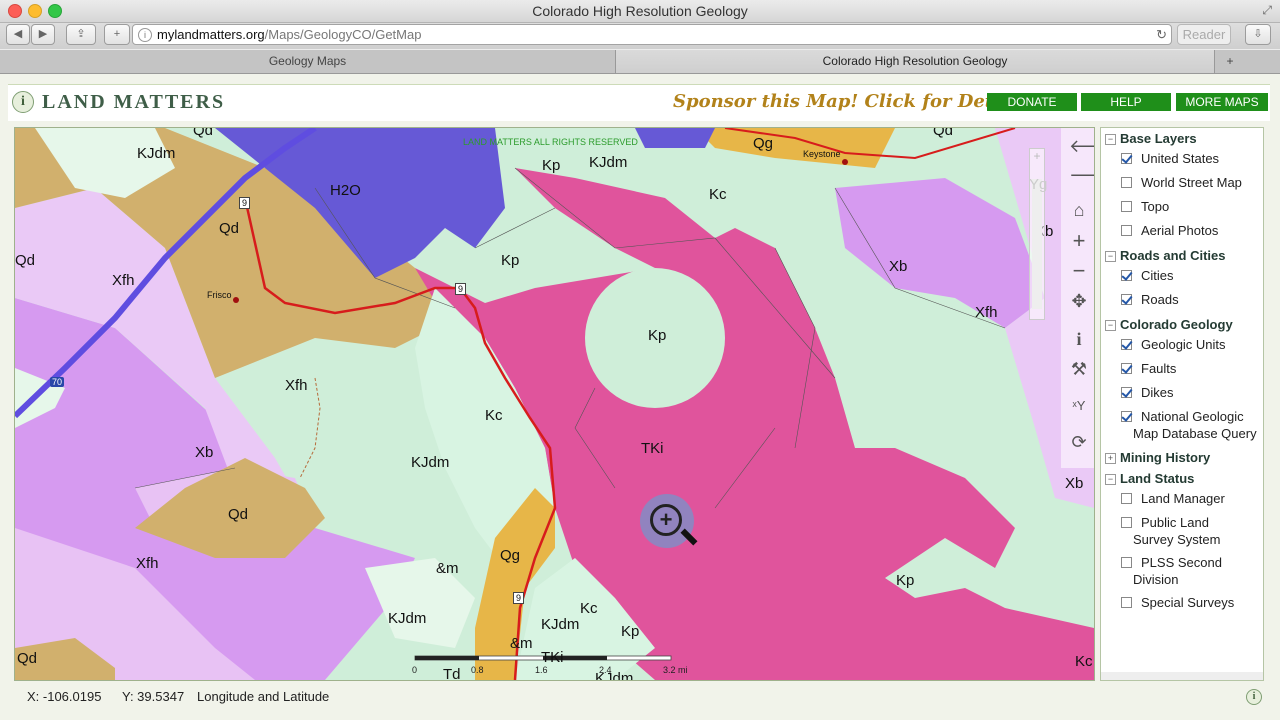  What do you see at coordinates (914, 61) in the screenshot?
I see `tab-colorado-geology: Colorado High Resolution Geology` at bounding box center [914, 61].